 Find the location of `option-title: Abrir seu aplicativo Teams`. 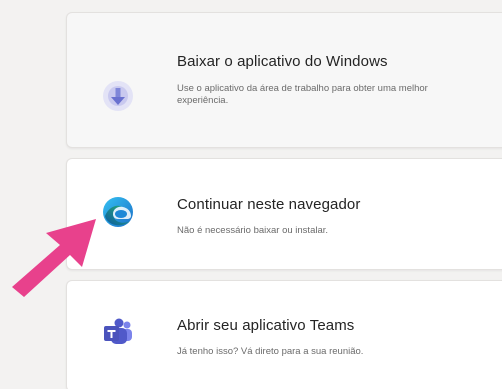

option-title: Abrir seu aplicativo Teams is located at coordinates (266, 325).